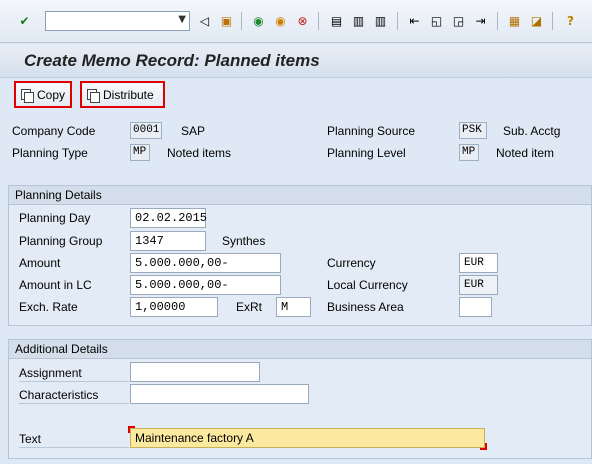  I want to click on application-toolbar: Copy Distribute, so click(296, 95).